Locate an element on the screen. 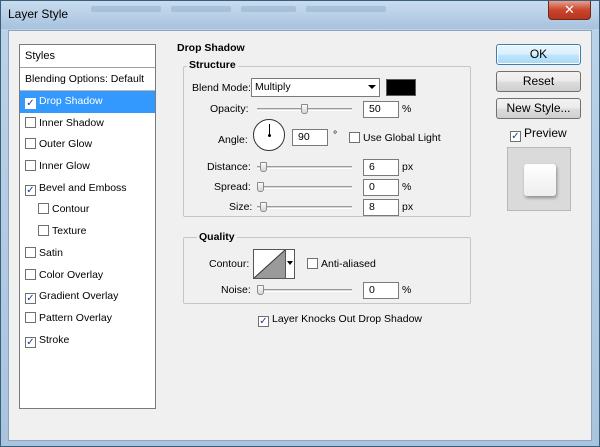 This screenshot has width=600, height=447. style-item-label: Inner Glow is located at coordinates (64, 166).